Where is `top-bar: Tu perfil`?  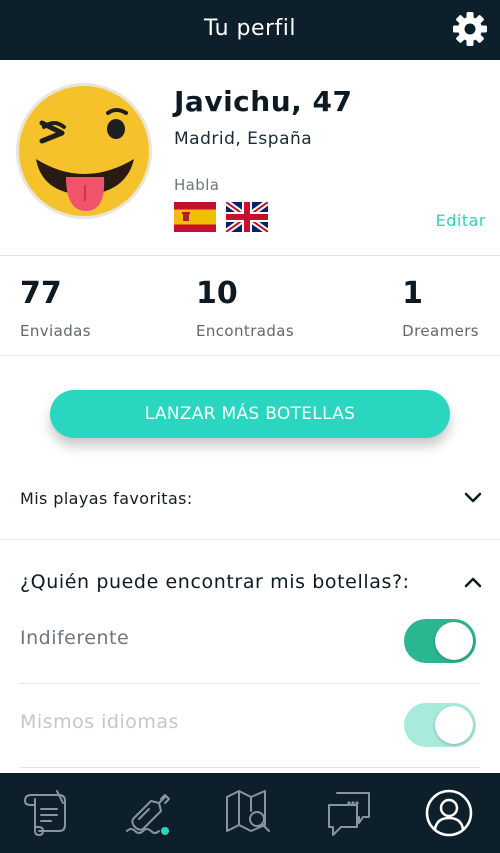 top-bar: Tu perfil is located at coordinates (250, 30).